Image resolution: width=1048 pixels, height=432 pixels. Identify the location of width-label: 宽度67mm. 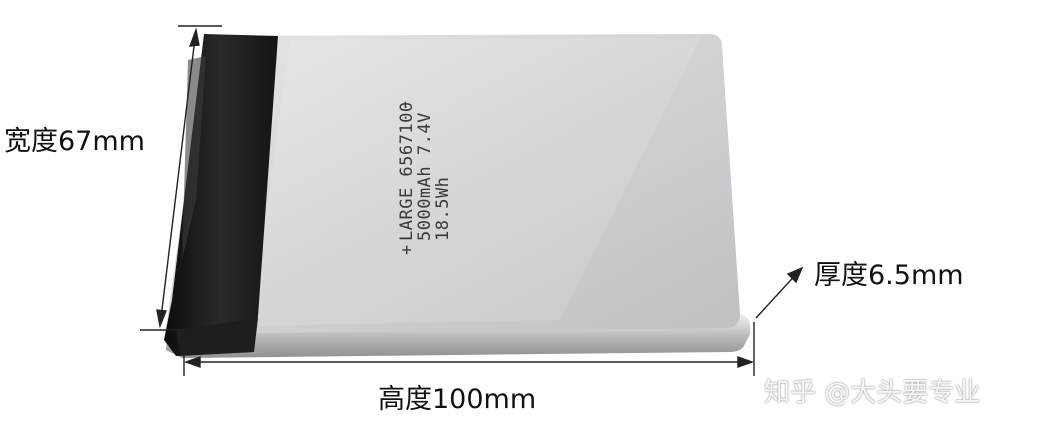
(74, 141).